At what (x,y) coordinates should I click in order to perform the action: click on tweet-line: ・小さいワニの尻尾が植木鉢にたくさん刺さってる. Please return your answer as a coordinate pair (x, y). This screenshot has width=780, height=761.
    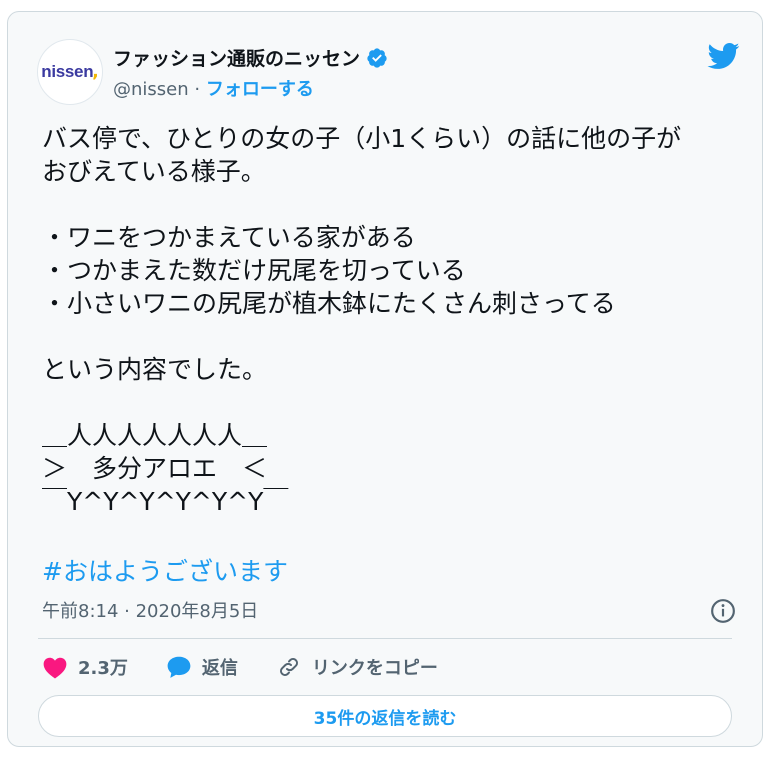
    Looking at the image, I should click on (329, 303).